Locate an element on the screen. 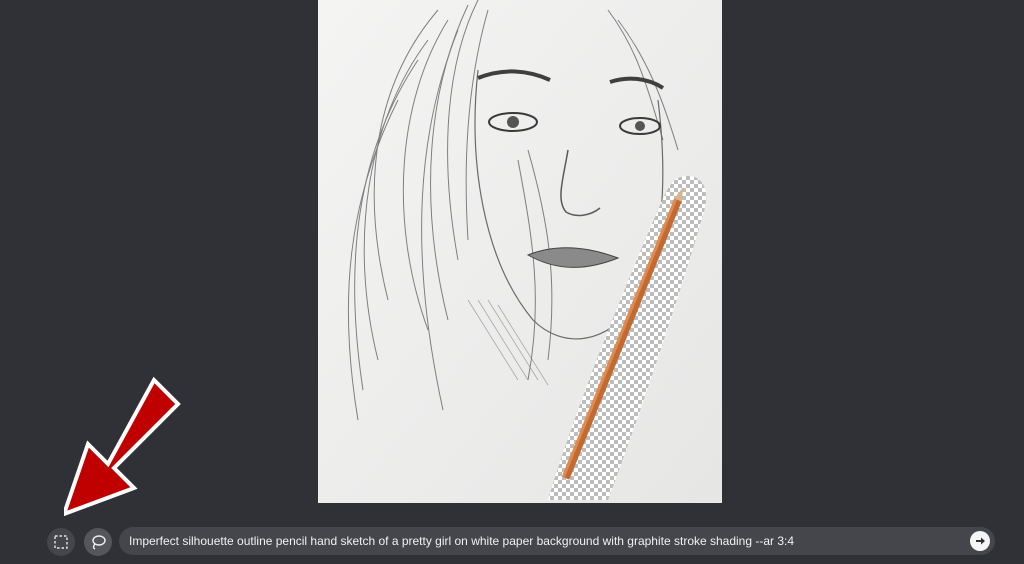  lasso-select-button is located at coordinates (98, 542).